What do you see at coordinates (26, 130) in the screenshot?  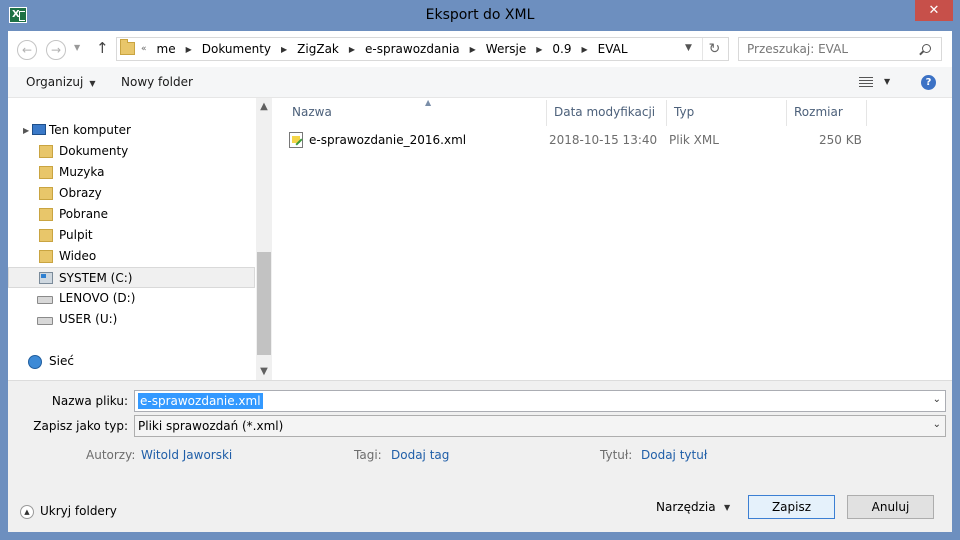 I see `tree-expand-icon: ▶` at bounding box center [26, 130].